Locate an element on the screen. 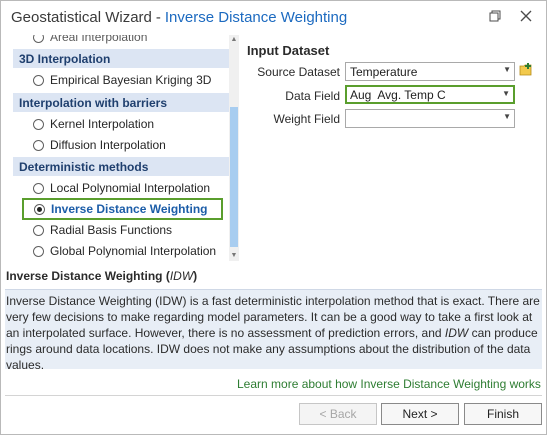  method-item-inverse-distance-weighting: Inverse Distance Weighting is located at coordinates (122, 209).